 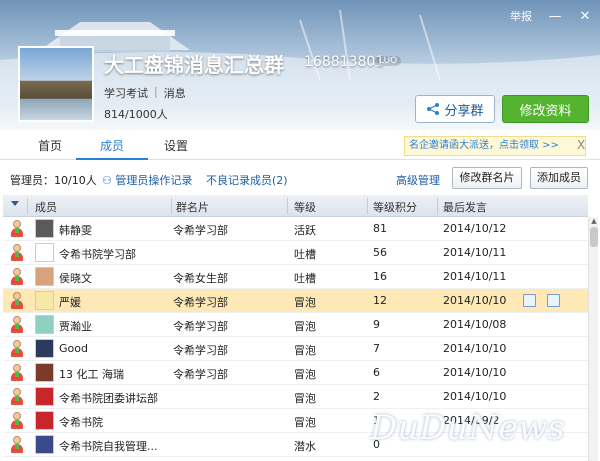 What do you see at coordinates (433, 109) in the screenshot?
I see `share-icon` at bounding box center [433, 109].